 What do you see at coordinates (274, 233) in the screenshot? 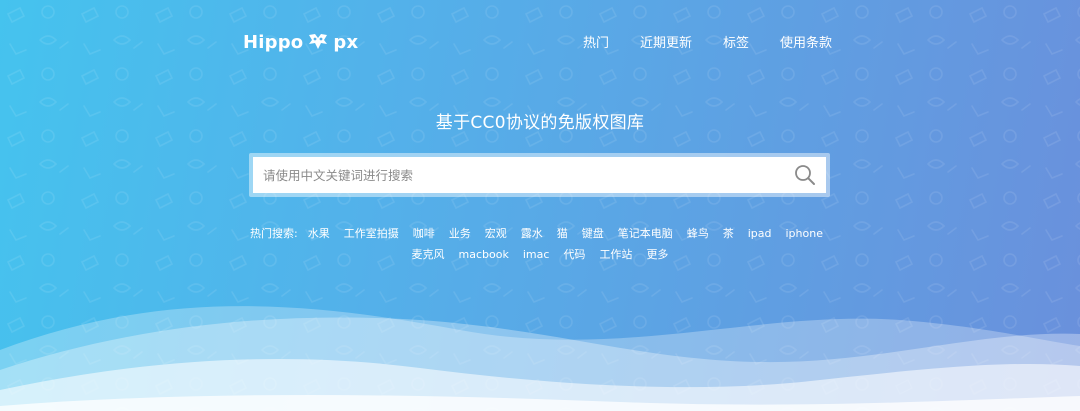
I see `hot-searches-label: 热门搜索:` at bounding box center [274, 233].